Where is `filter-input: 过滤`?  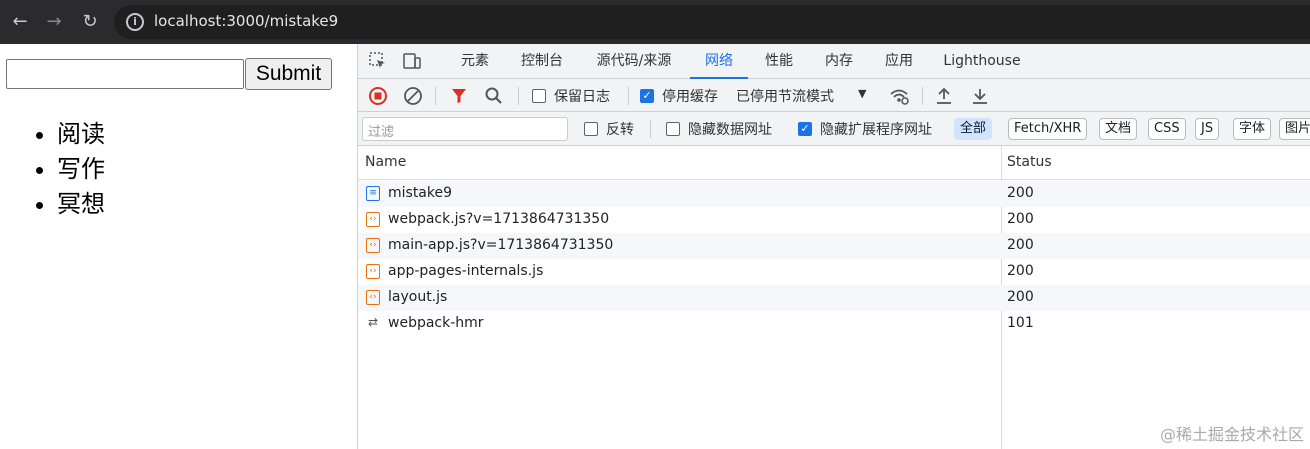 filter-input: 过滤 is located at coordinates (465, 129).